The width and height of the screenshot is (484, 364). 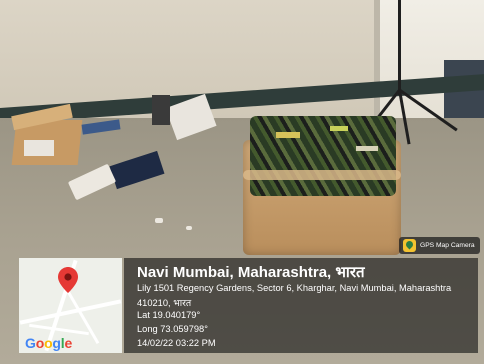 What do you see at coordinates (447, 245) in the screenshot?
I see `gps-badge-label: GPS Map Camera` at bounding box center [447, 245].